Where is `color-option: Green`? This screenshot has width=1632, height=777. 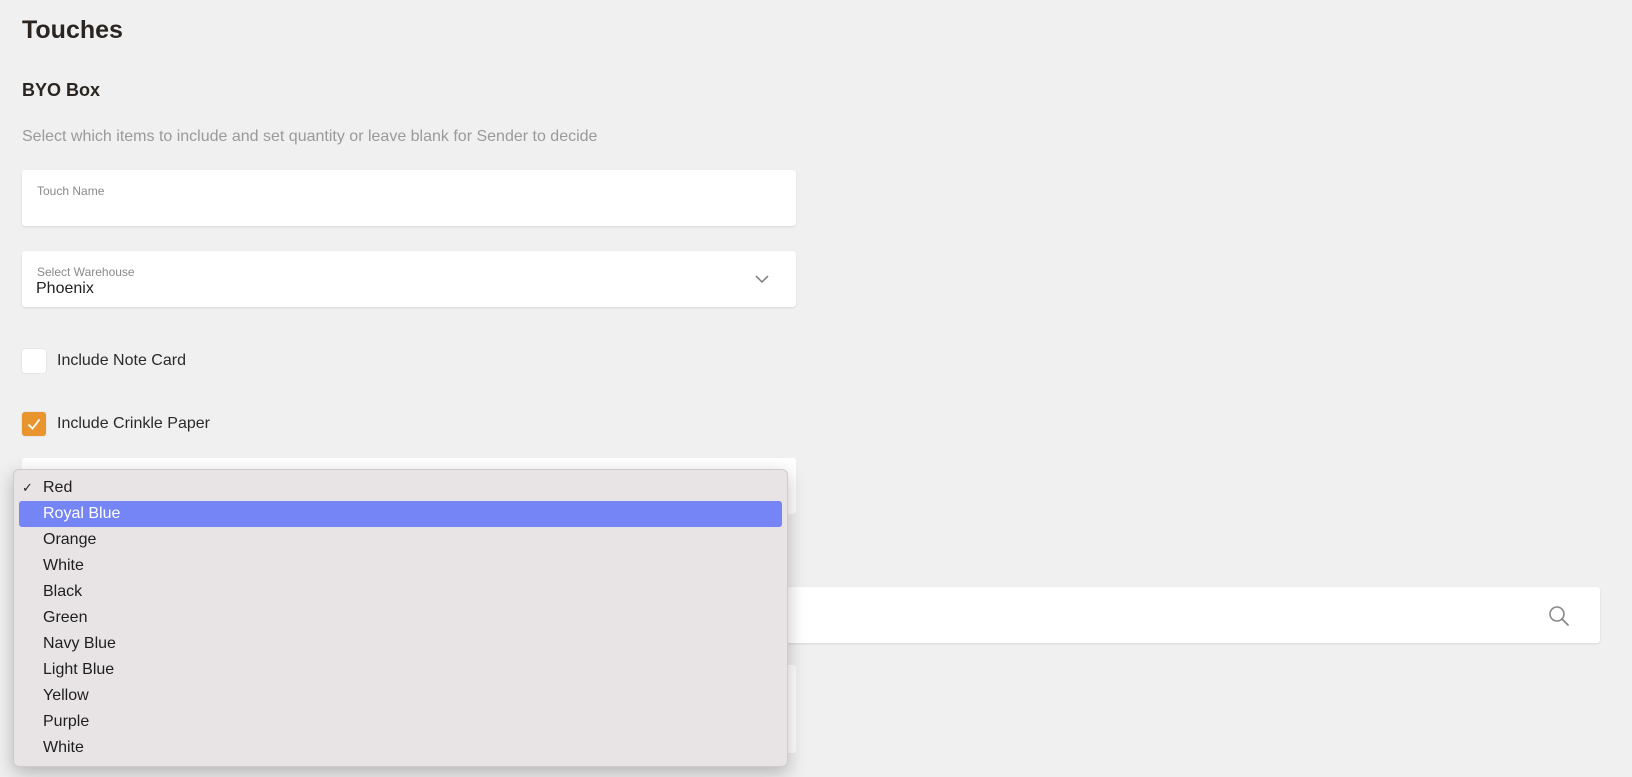 color-option: Green is located at coordinates (400, 618).